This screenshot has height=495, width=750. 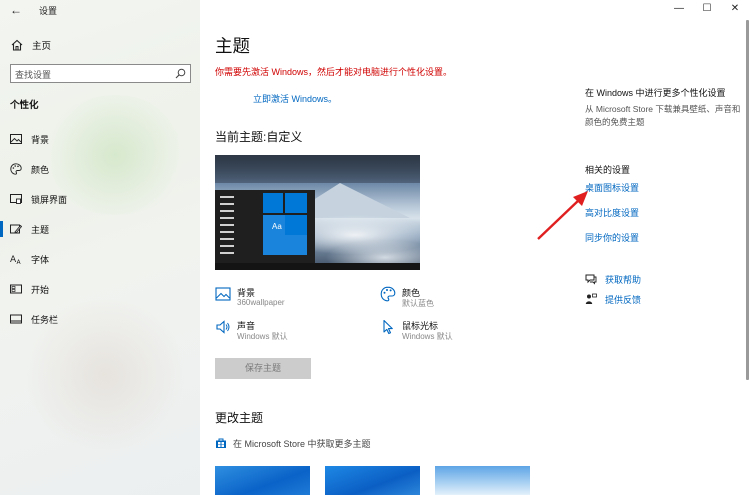 What do you see at coordinates (655, 93) in the screenshot?
I see `more-personalization-heading: 在 Windows 中进行更多个性化设置` at bounding box center [655, 93].